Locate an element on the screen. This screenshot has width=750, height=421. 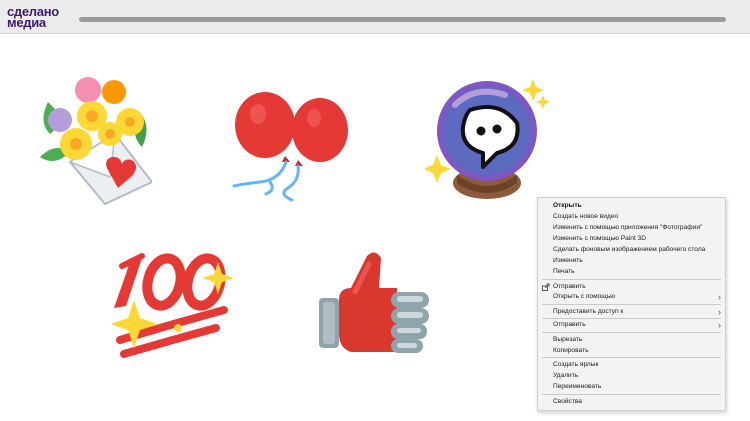
browser-top-bar: сделано медиа is located at coordinates (375, 17).